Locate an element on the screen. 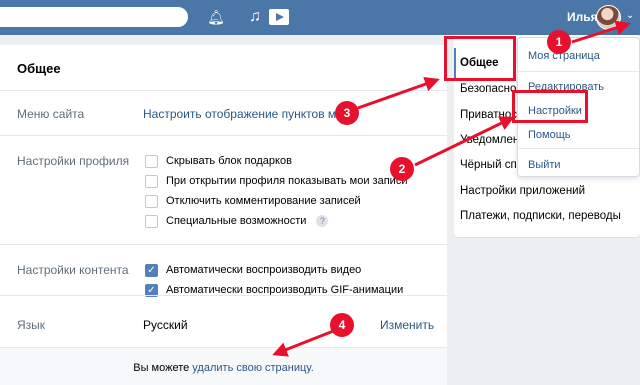 The width and height of the screenshot is (640, 385). bell-icon: 🔔︎ is located at coordinates (216, 17).